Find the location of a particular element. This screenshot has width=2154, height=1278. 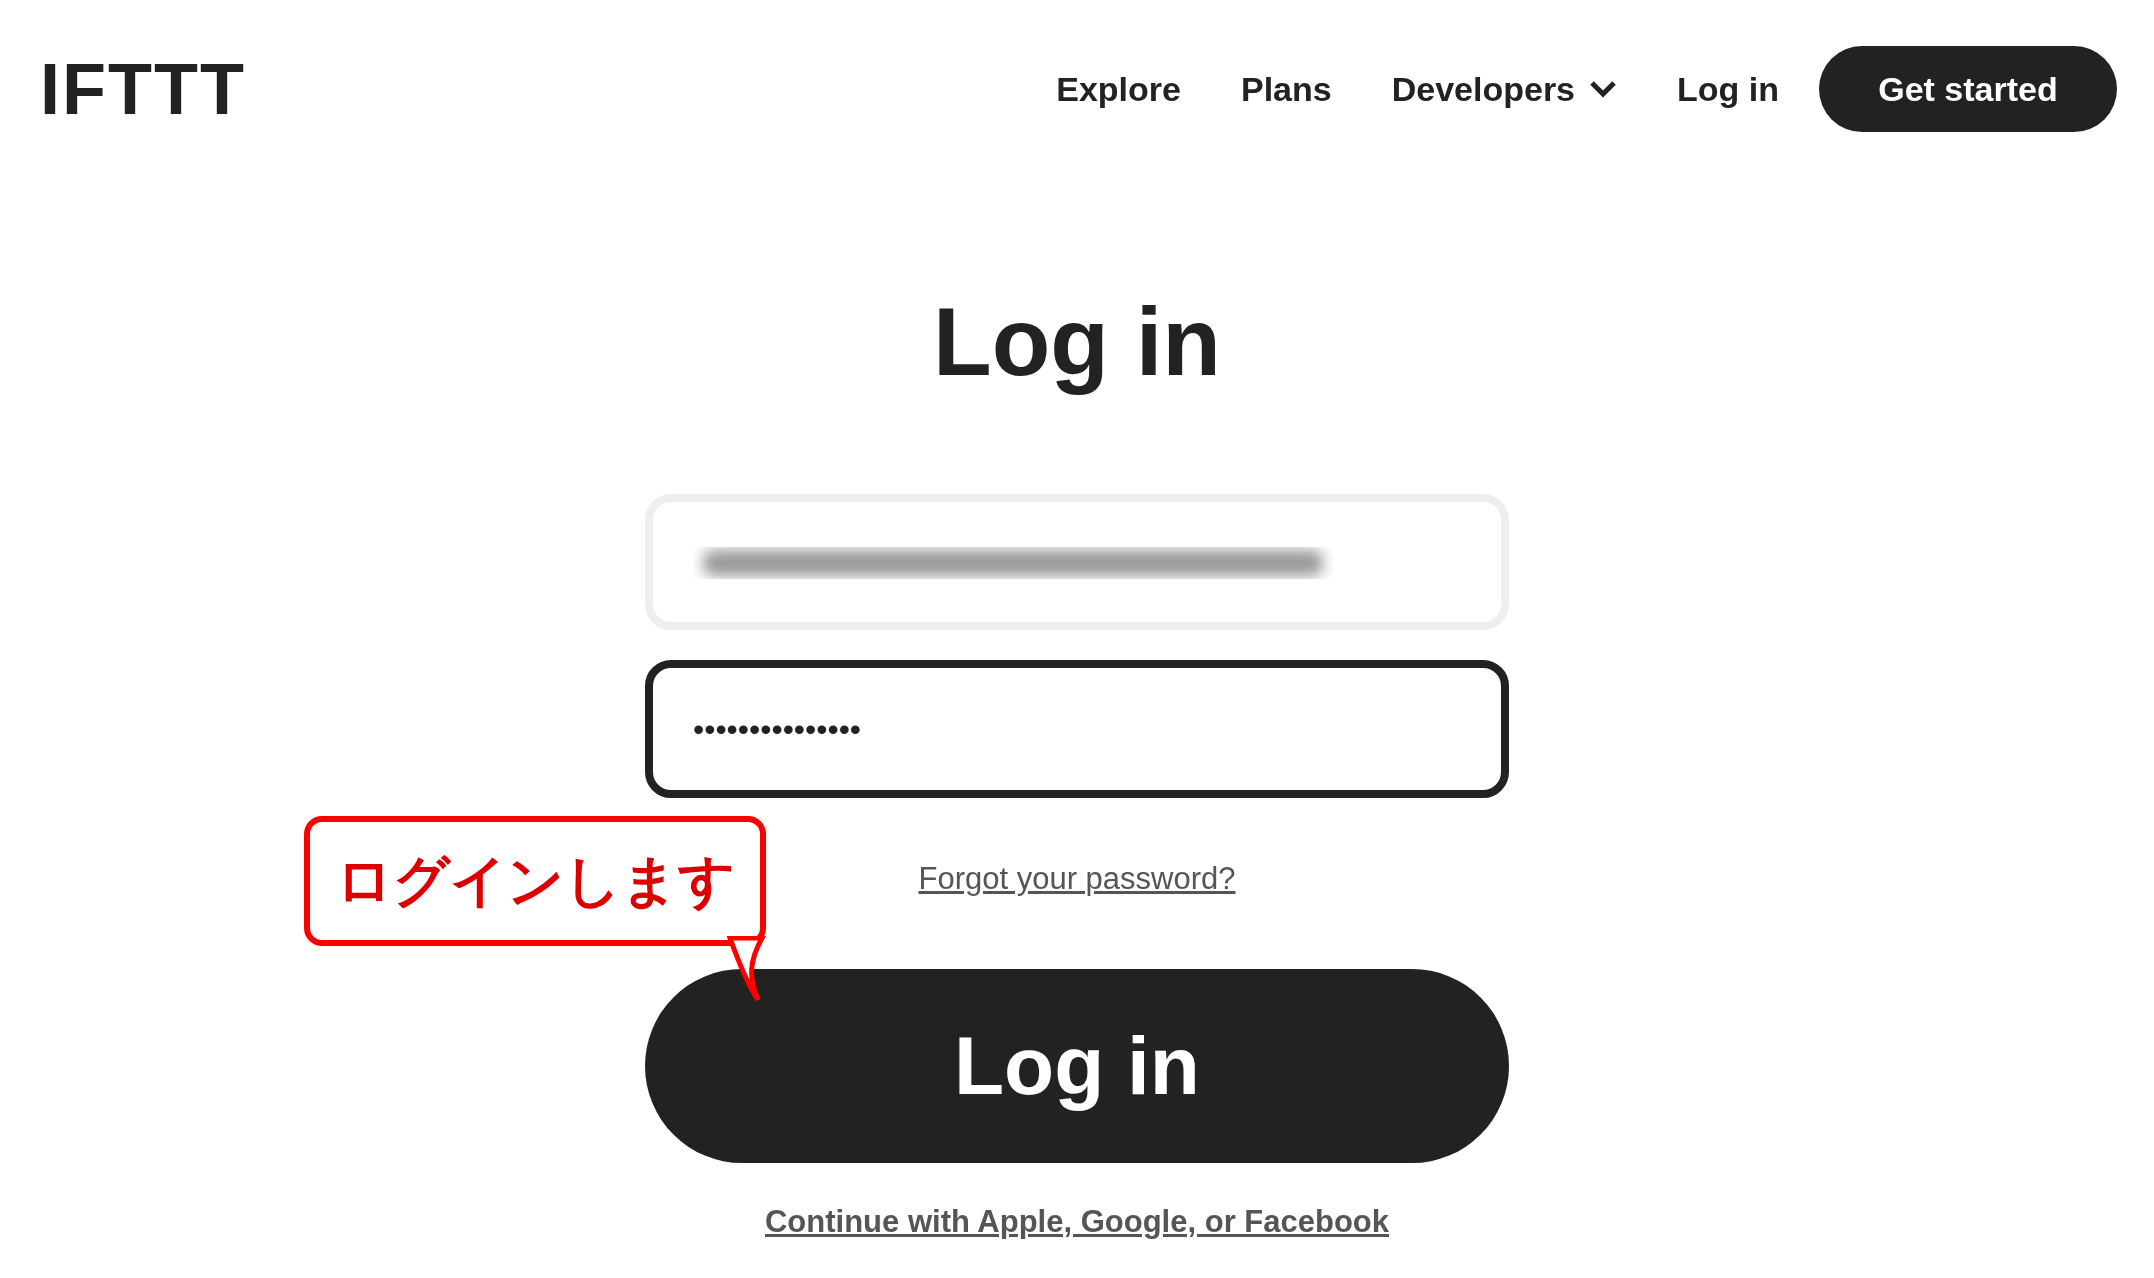

email-field is located at coordinates (1077, 562).